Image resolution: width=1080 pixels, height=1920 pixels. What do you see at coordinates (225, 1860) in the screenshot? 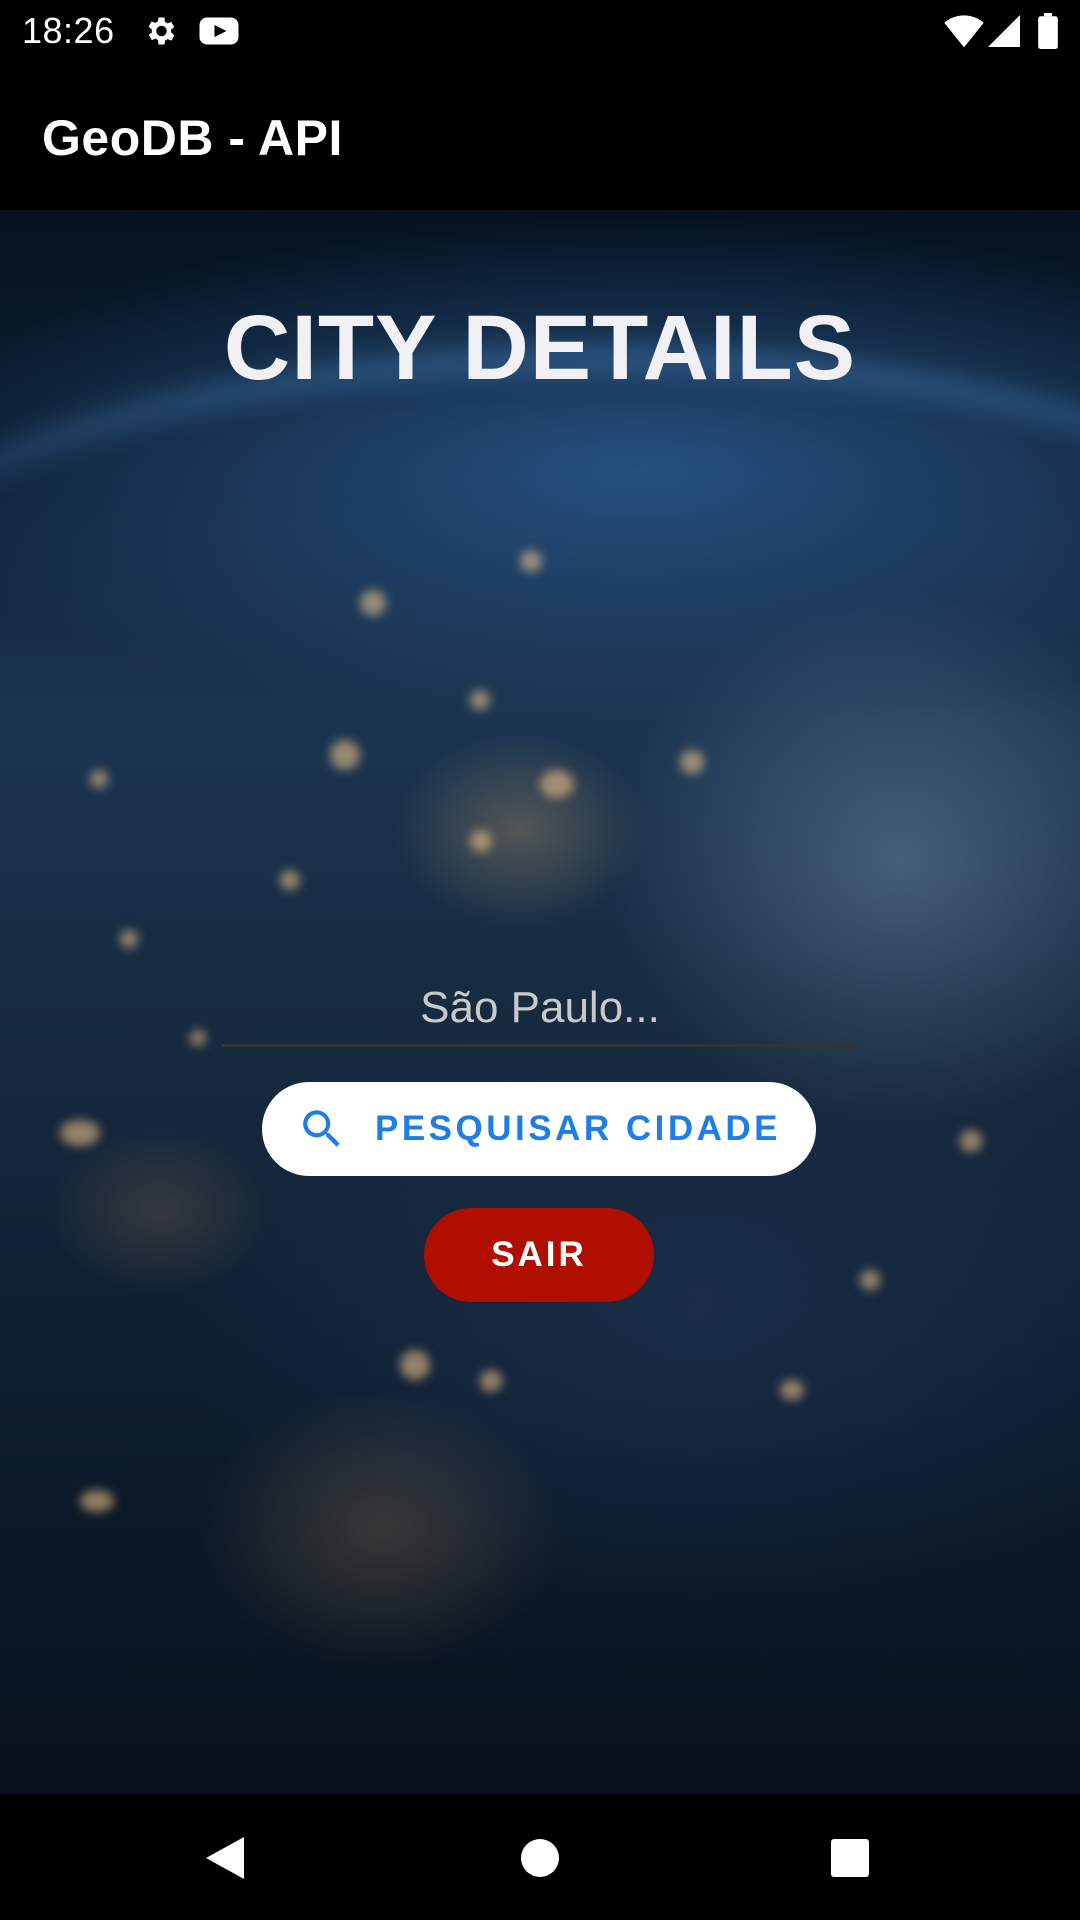
I see `back-icon` at bounding box center [225, 1860].